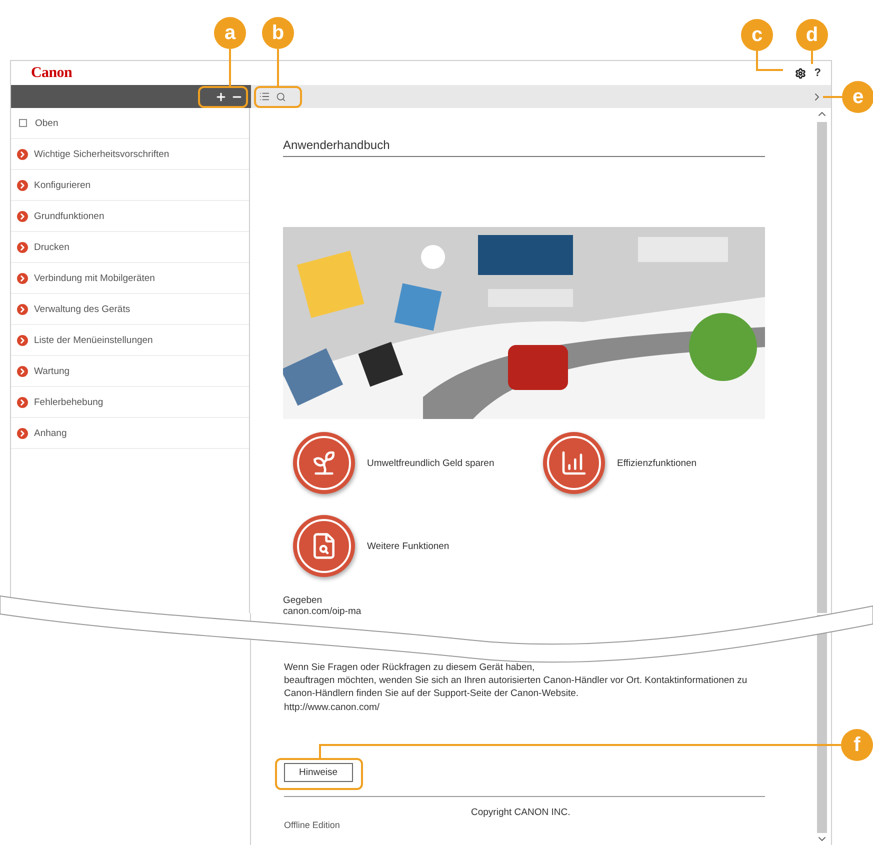 The image size is (873, 852). What do you see at coordinates (524, 147) in the screenshot?
I see `page-title: Anwenderhandbuch` at bounding box center [524, 147].